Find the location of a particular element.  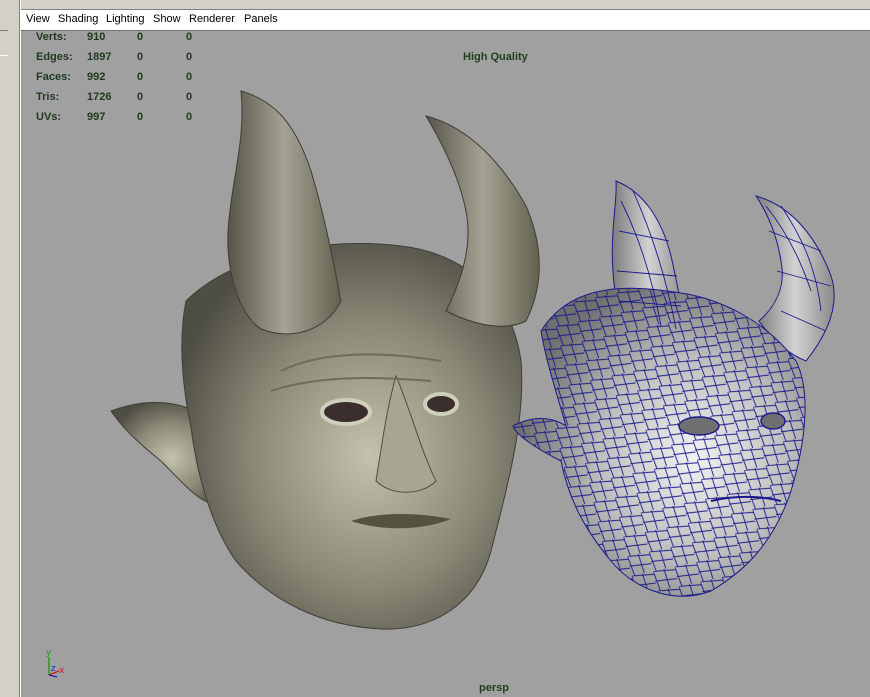

left-toolbar-strip is located at coordinates (10, 348).